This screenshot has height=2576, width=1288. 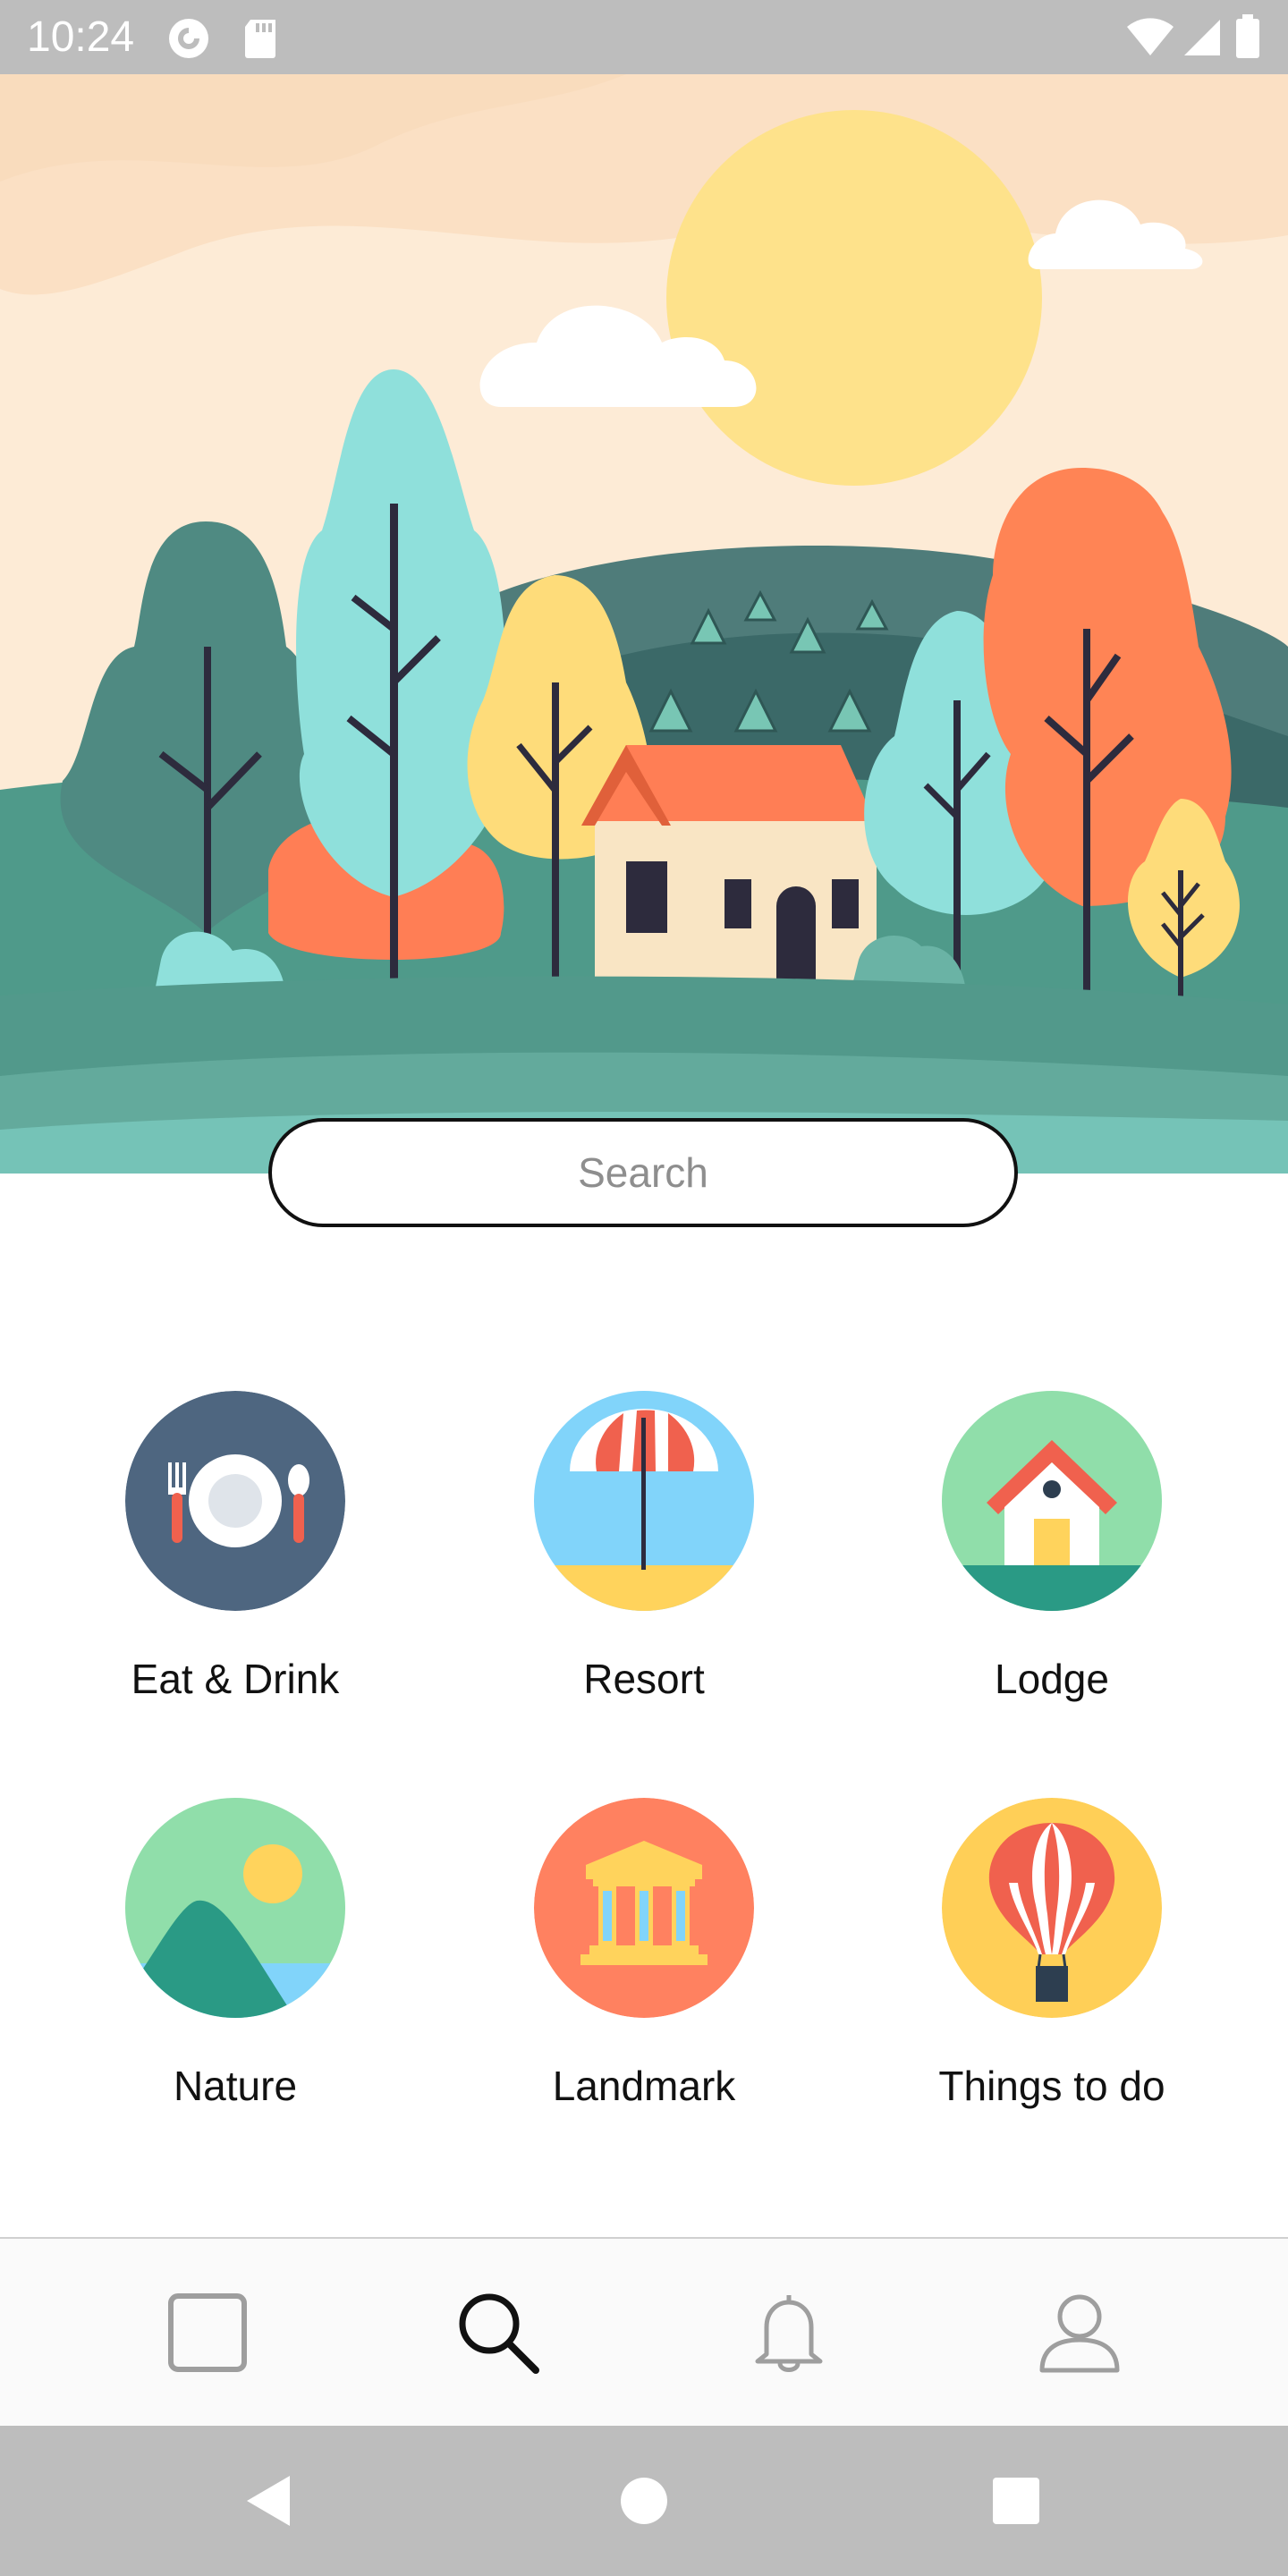 I want to click on category-label: Resort, so click(x=644, y=1679).